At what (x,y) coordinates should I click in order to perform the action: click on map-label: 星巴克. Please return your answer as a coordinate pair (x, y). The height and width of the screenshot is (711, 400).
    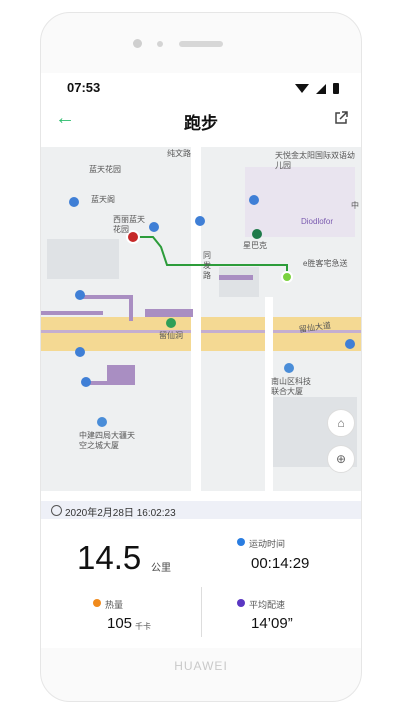
    Looking at the image, I should click on (255, 245).